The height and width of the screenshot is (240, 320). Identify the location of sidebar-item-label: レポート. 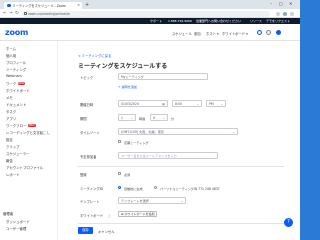
(13, 175).